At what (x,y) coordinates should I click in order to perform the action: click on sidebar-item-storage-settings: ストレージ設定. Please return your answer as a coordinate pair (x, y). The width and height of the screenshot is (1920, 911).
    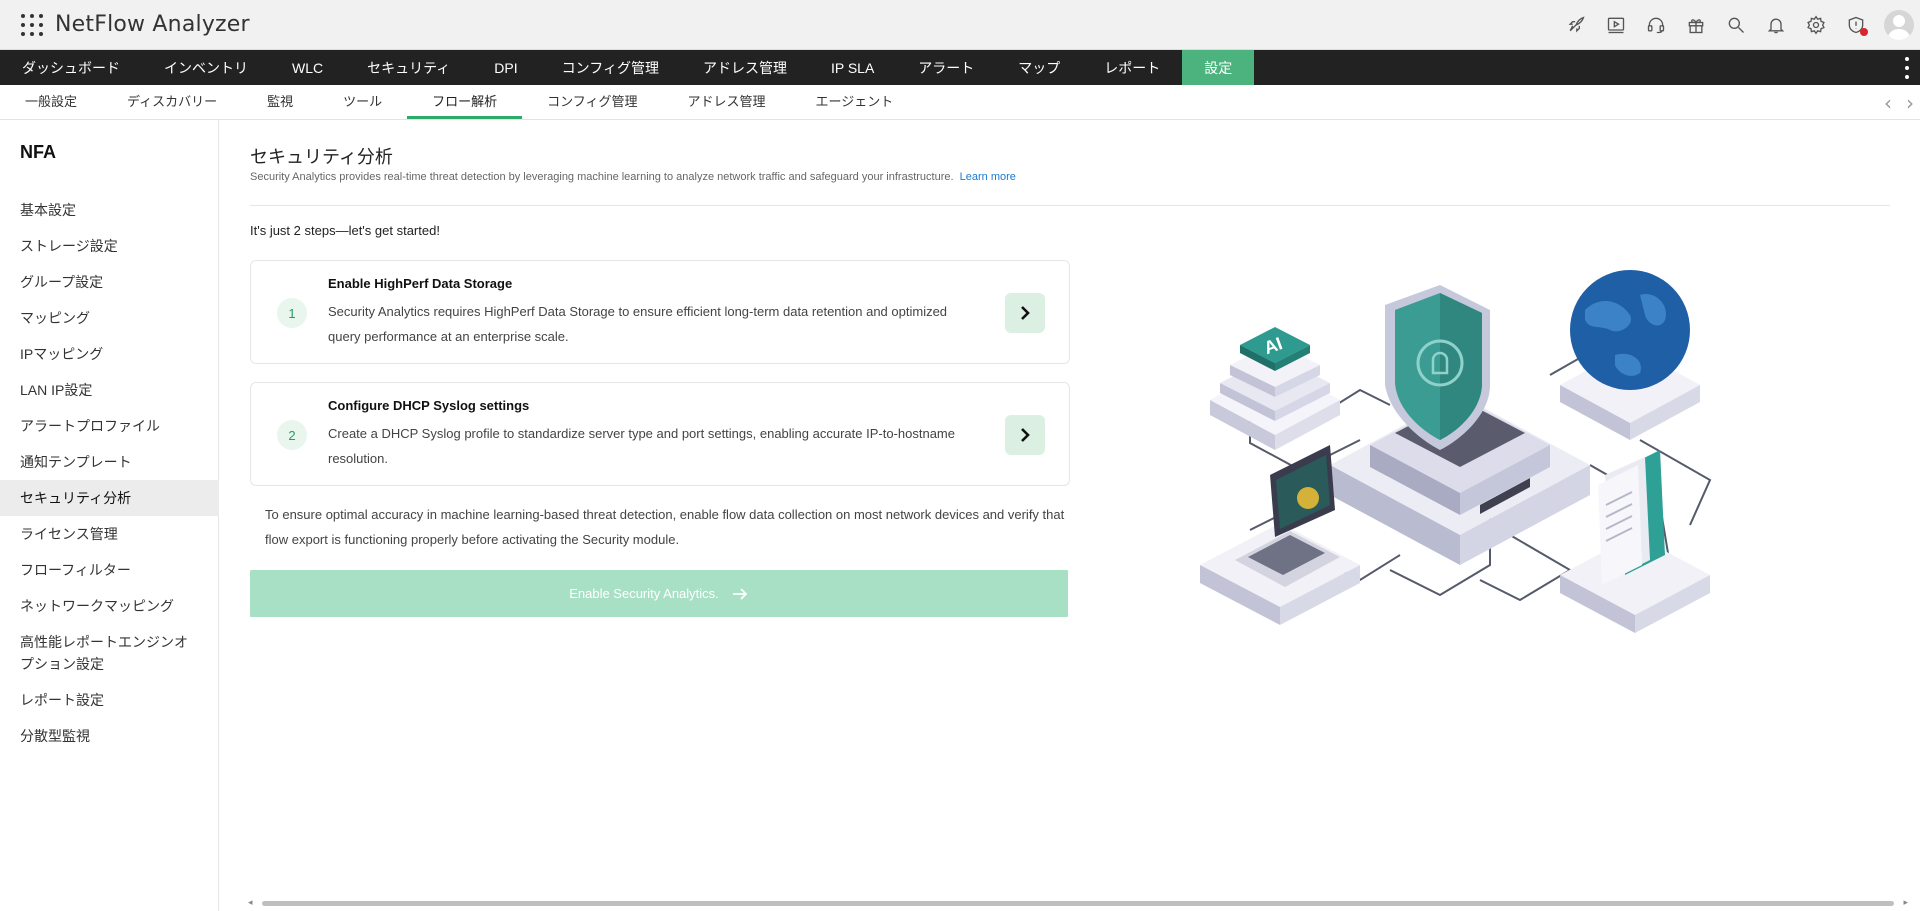
    Looking at the image, I should click on (109, 246).